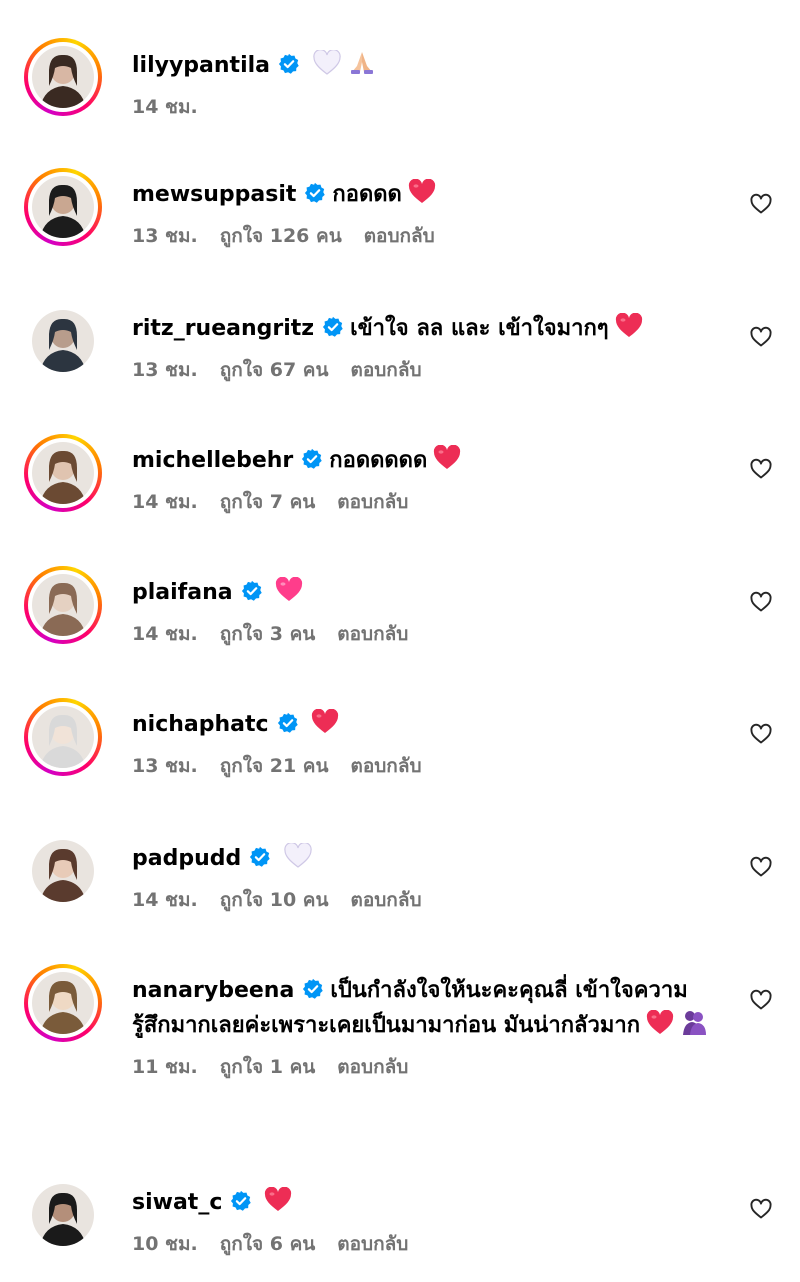 This screenshot has height=1282, width=800. I want to click on comment-text-line: lilyypantila, so click(427, 65).